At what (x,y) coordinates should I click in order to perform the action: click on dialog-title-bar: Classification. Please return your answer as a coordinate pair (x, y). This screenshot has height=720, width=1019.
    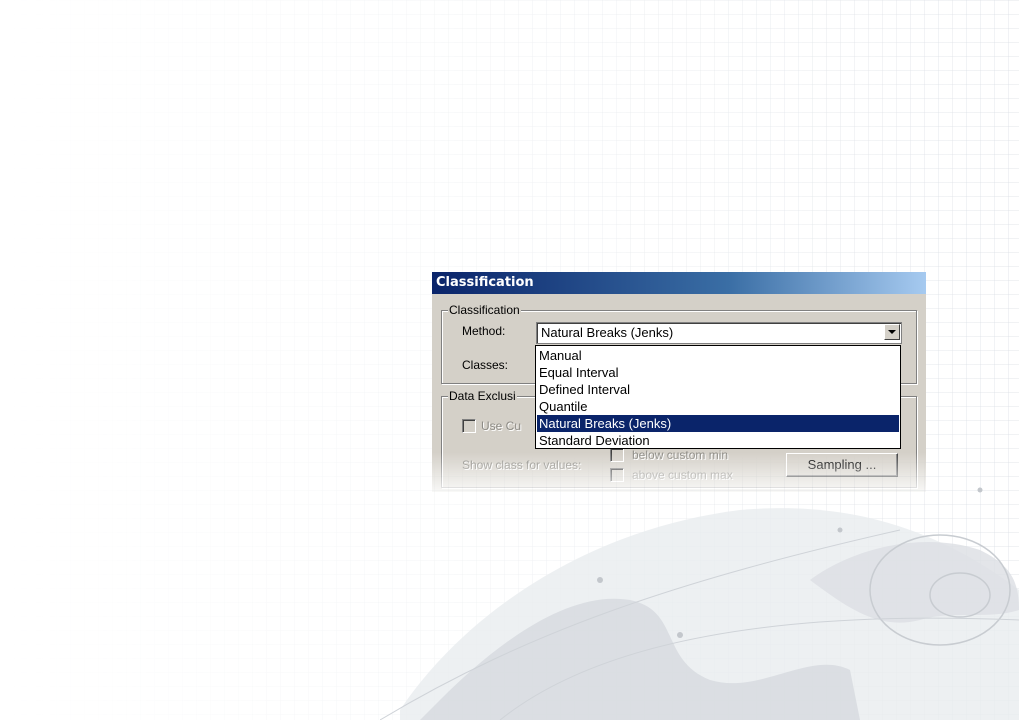
    Looking at the image, I should click on (679, 283).